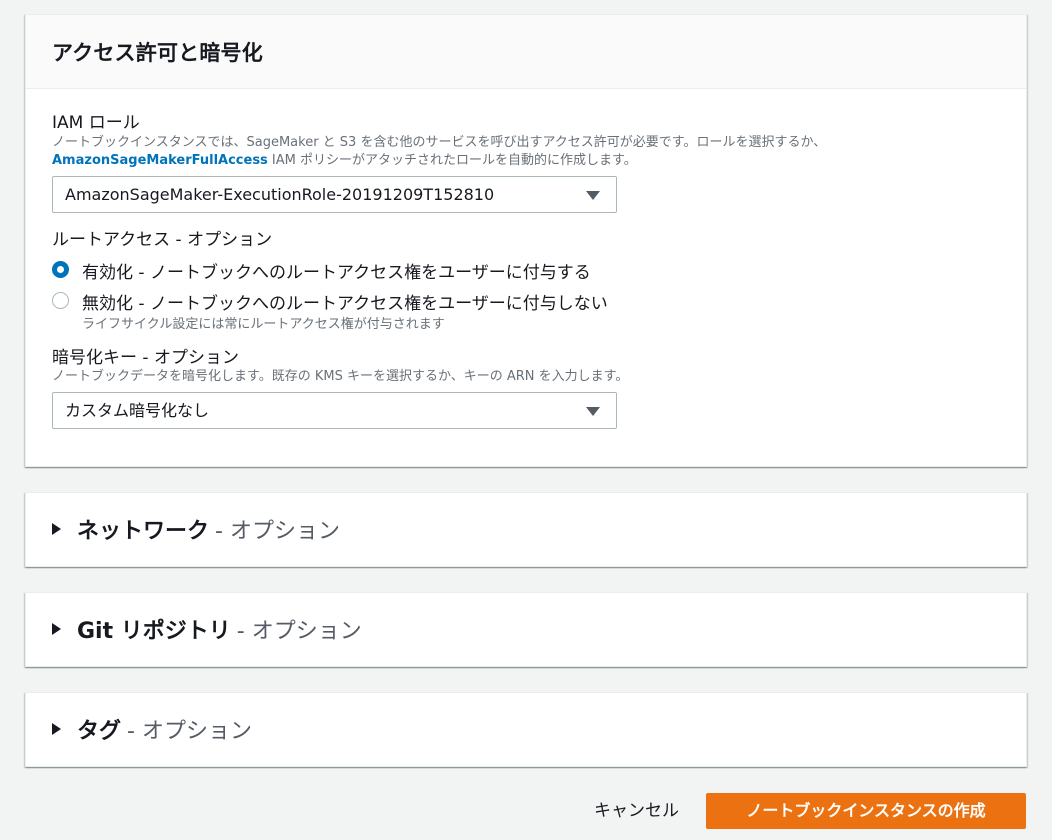  I want to click on iam-role-description-rest: IAM ポリシーがアタッチされたロールを自動的に作成します。, so click(452, 160).